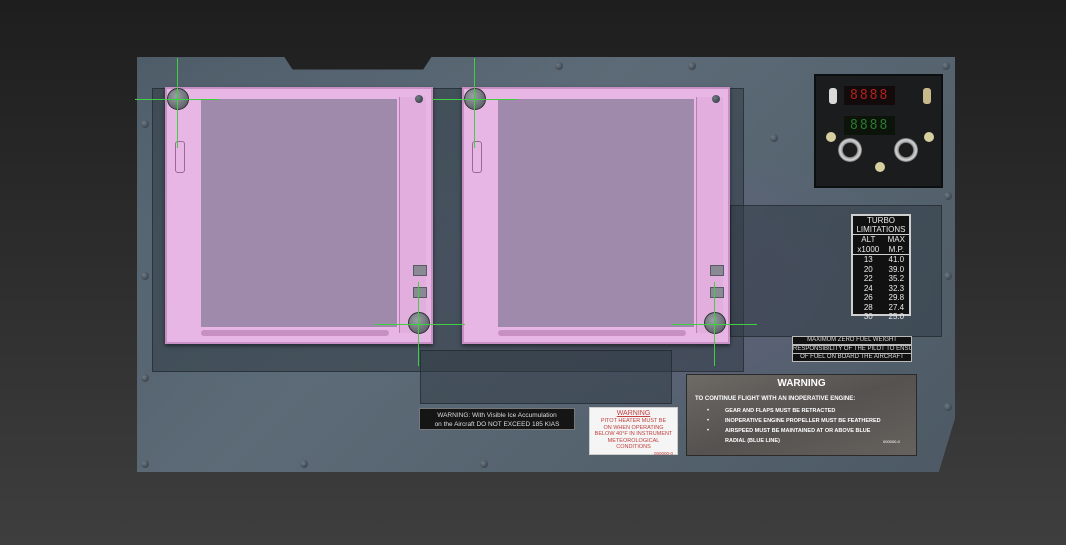 The width and height of the screenshot is (1066, 545). Describe the element at coordinates (852, 357) in the screenshot. I see `fuel-placard-strip: OF FUEL ON BOARD THE AIRCRAFT` at that location.